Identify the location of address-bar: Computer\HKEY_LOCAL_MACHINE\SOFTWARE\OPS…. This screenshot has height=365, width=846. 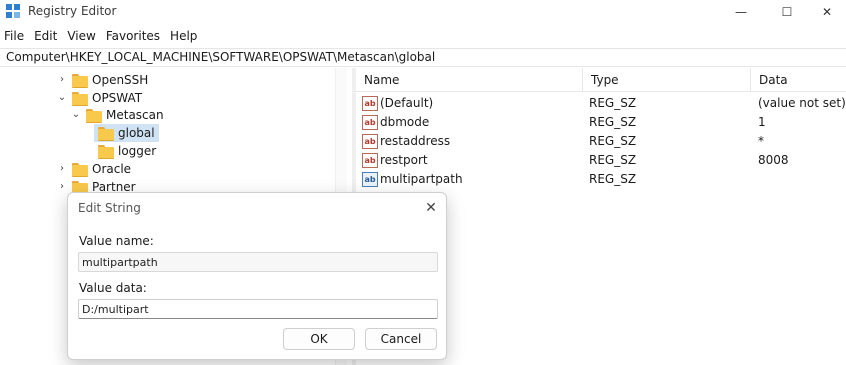
(423, 57).